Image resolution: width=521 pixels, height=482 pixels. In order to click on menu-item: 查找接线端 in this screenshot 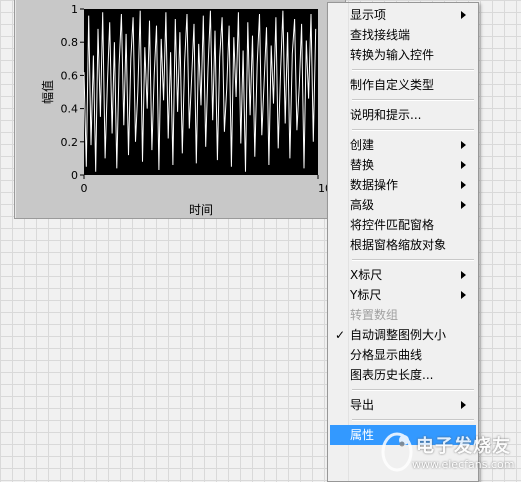, I will do `click(403, 35)`.